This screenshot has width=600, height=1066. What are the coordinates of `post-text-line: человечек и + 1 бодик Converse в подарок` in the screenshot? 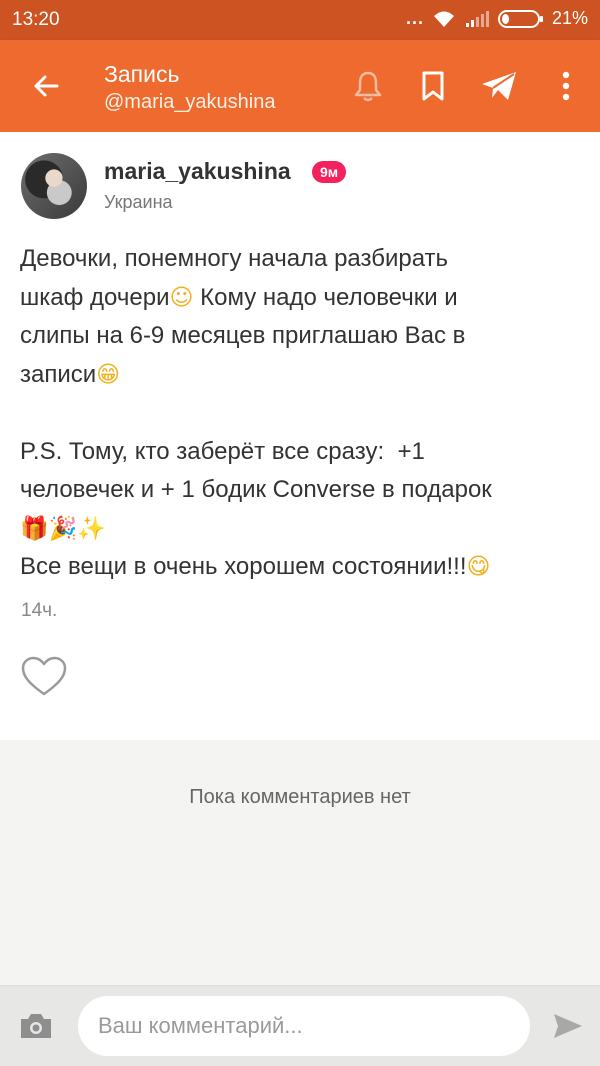 It's located at (256, 489).